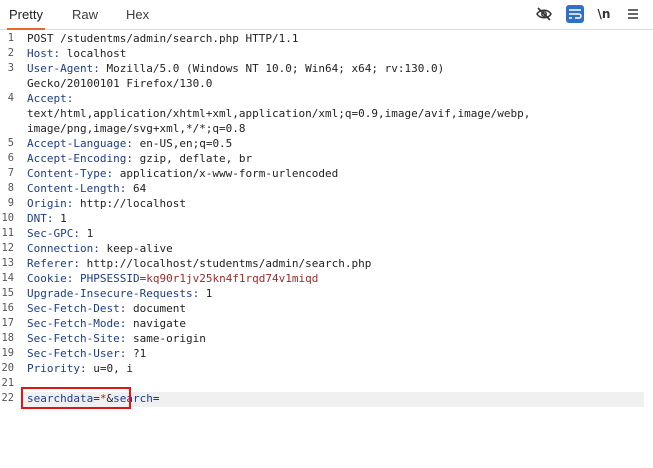 The height and width of the screenshot is (468, 653). What do you see at coordinates (7, 398) in the screenshot?
I see `line-number: 22` at bounding box center [7, 398].